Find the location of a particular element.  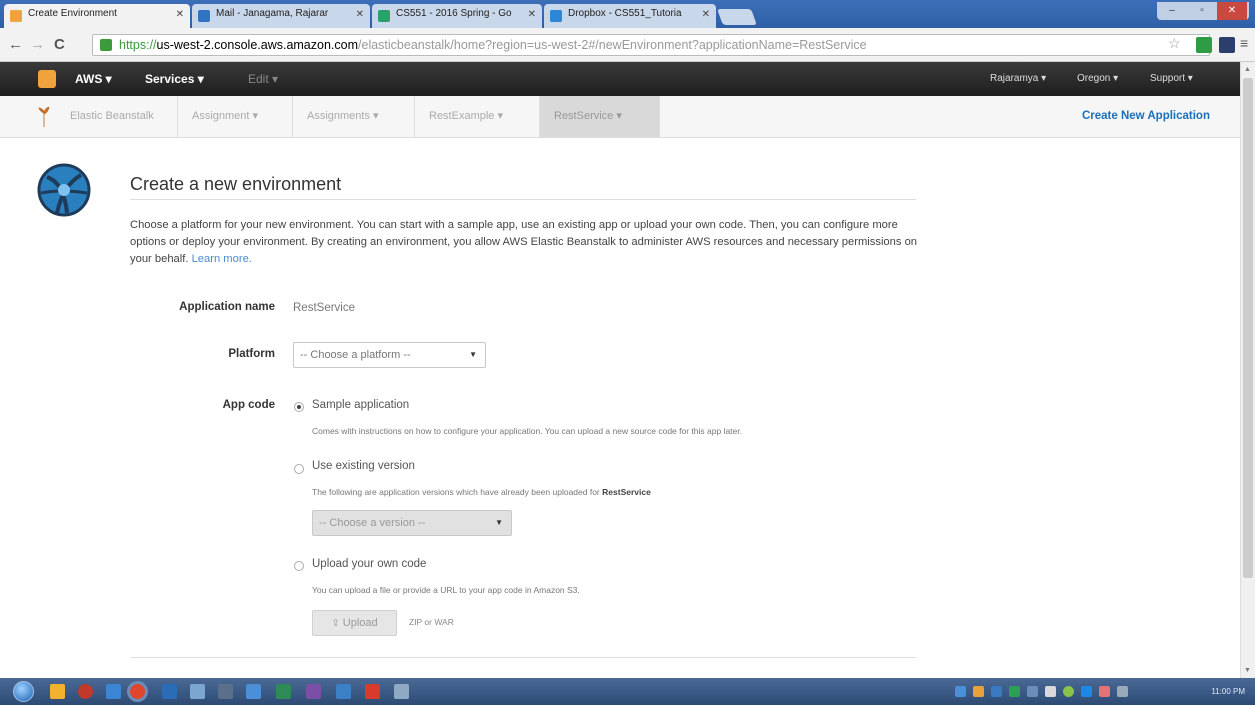

back-arrow-icon: ← is located at coordinates (15, 44).